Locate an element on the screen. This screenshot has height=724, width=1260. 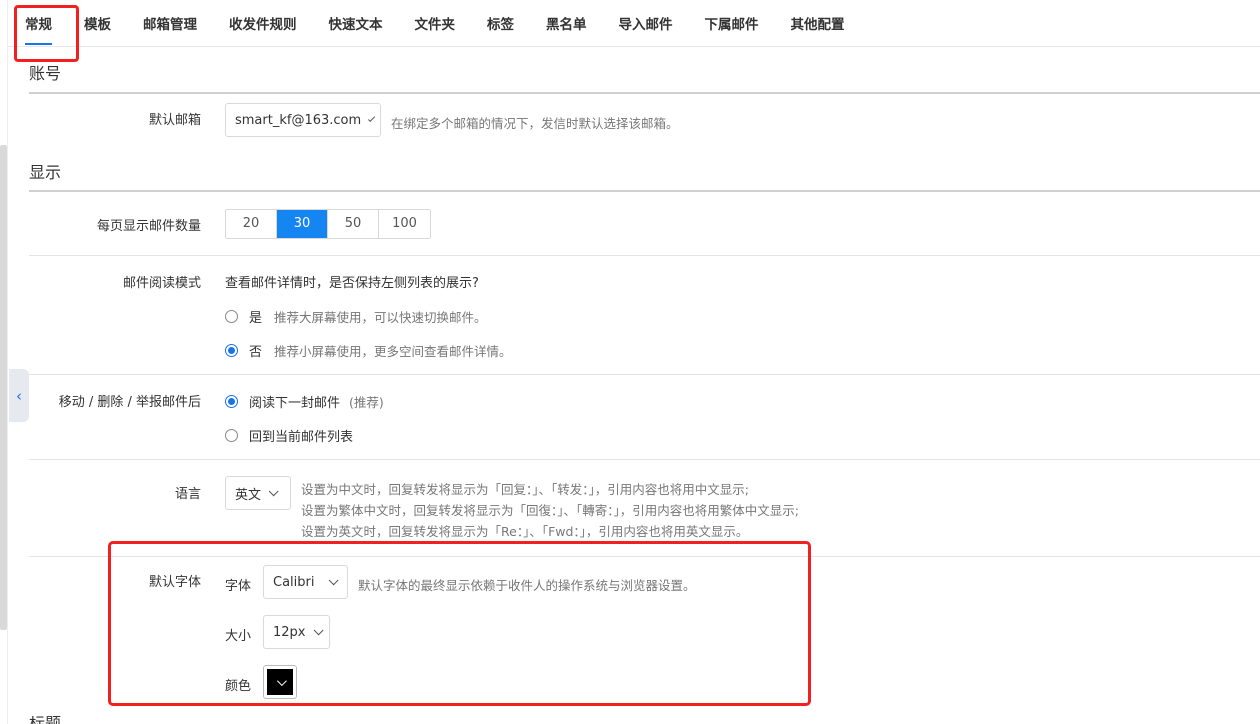
collapse-sidebar-button: ‹ is located at coordinates (19, 395).